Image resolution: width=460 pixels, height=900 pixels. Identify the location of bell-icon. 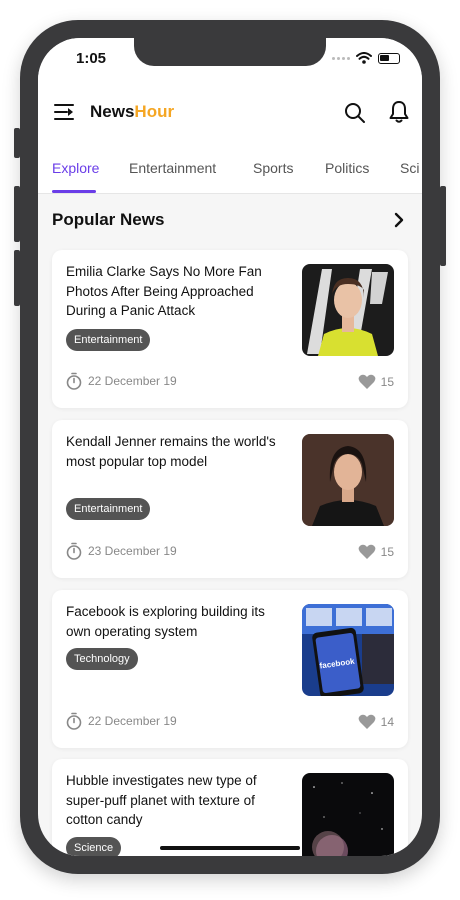
(399, 112).